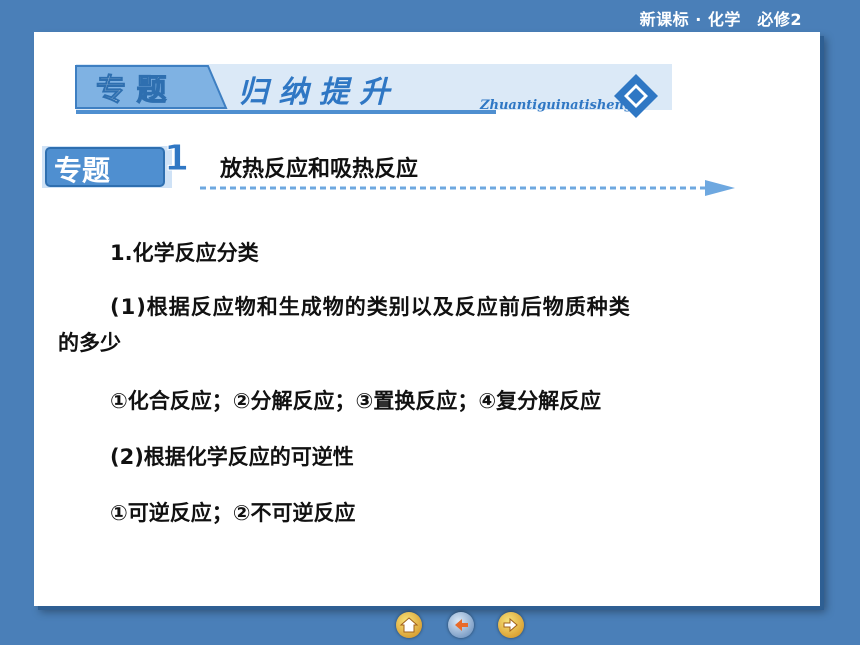 This screenshot has height=645, width=860. I want to click on home-button, so click(409, 625).